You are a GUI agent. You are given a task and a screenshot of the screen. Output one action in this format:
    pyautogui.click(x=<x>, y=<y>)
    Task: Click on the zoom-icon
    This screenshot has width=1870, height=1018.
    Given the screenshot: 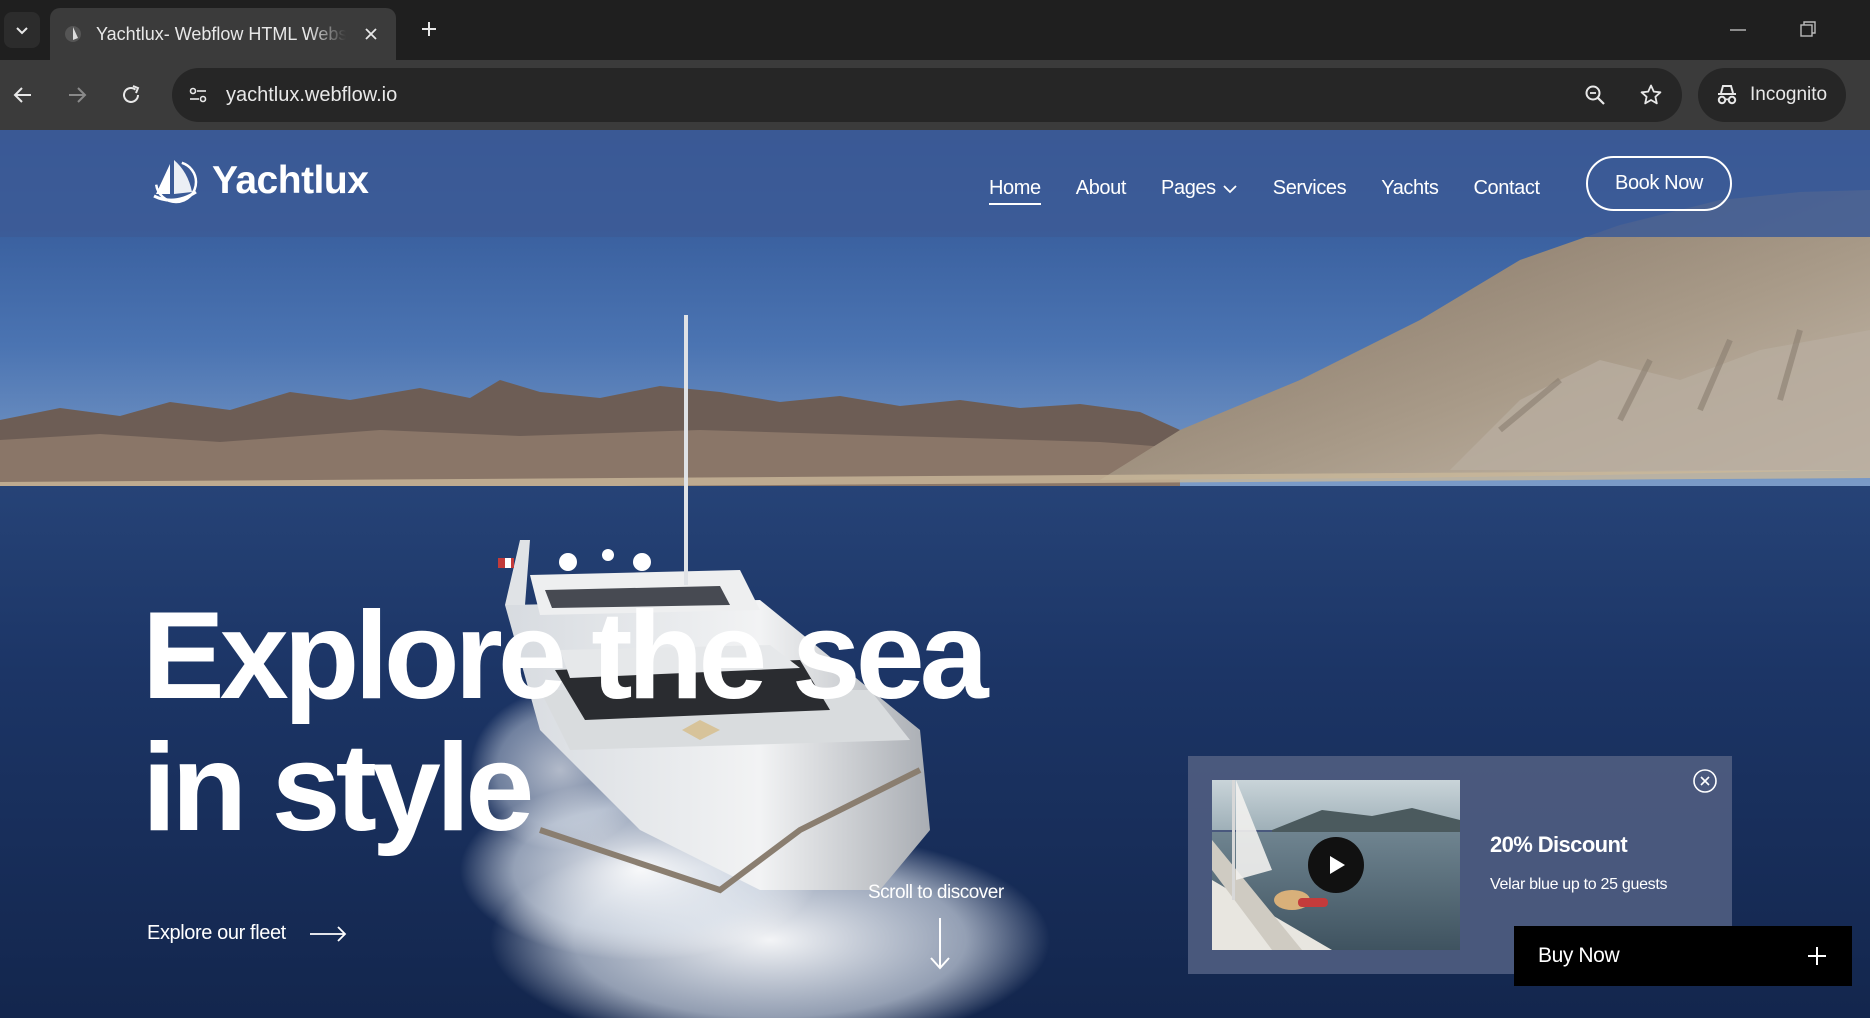 What is the action you would take?
    pyautogui.click(x=1595, y=95)
    